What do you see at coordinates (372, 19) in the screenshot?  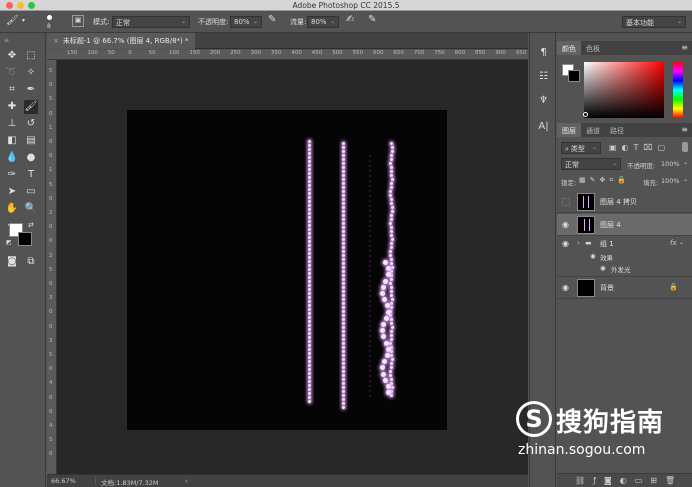 I see `pressure-size-icon: ✎` at bounding box center [372, 19].